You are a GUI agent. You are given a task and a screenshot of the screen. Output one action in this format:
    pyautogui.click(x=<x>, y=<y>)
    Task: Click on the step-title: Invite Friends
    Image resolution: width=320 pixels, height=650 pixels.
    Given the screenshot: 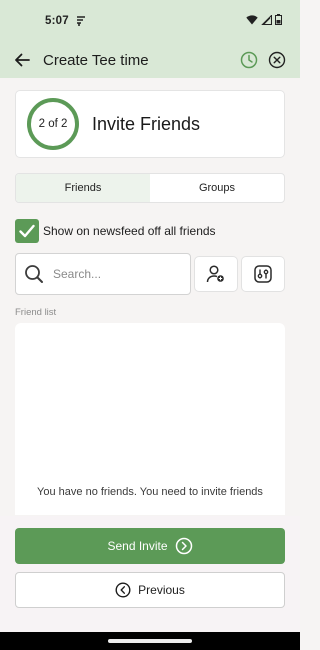 What is the action you would take?
    pyautogui.click(x=146, y=123)
    